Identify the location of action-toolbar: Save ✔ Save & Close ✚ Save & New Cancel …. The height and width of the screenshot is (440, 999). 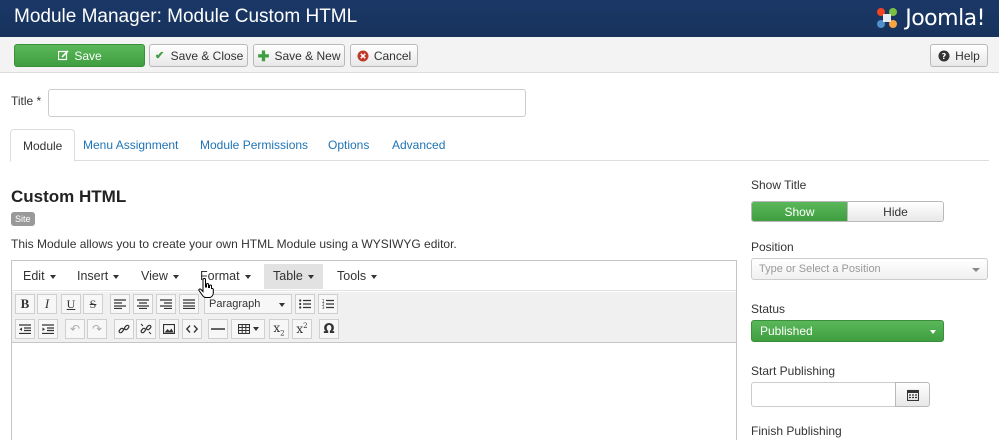
(499, 55).